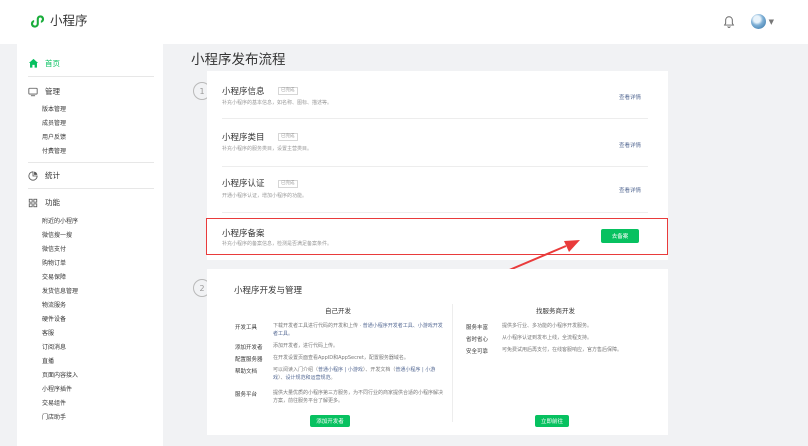 This screenshot has width=808, height=446. I want to click on item-text-part: ）、, so click(282, 378).